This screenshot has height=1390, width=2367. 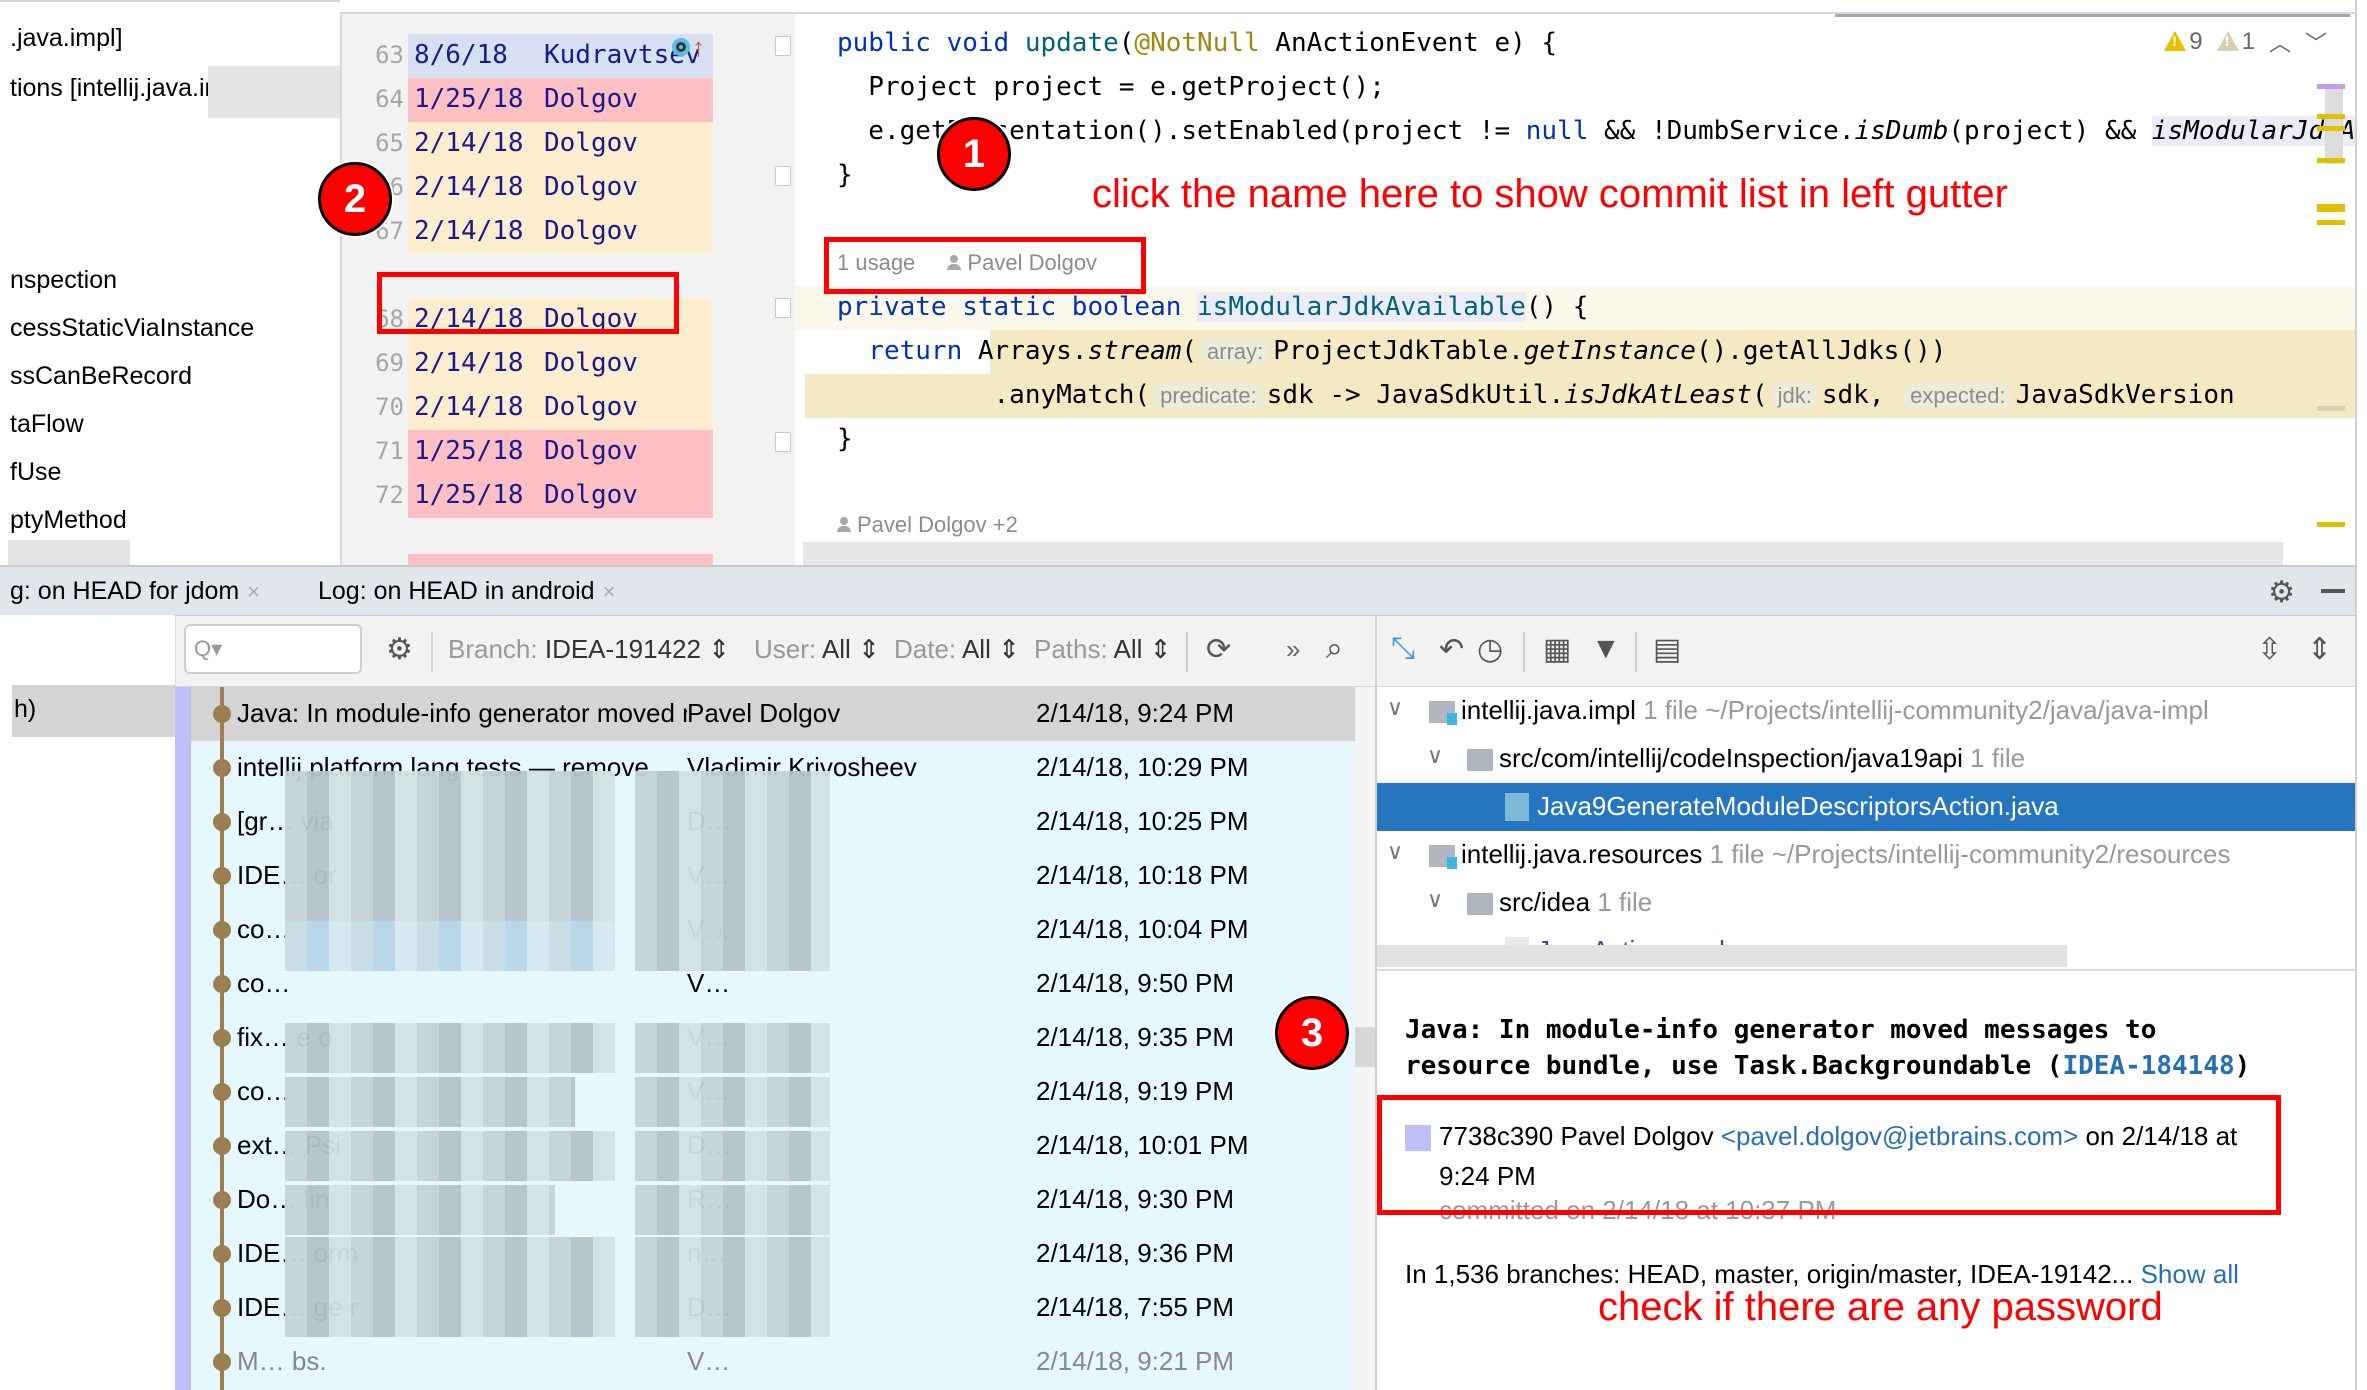 What do you see at coordinates (1218, 649) in the screenshot?
I see `refresh-icon: ⟳` at bounding box center [1218, 649].